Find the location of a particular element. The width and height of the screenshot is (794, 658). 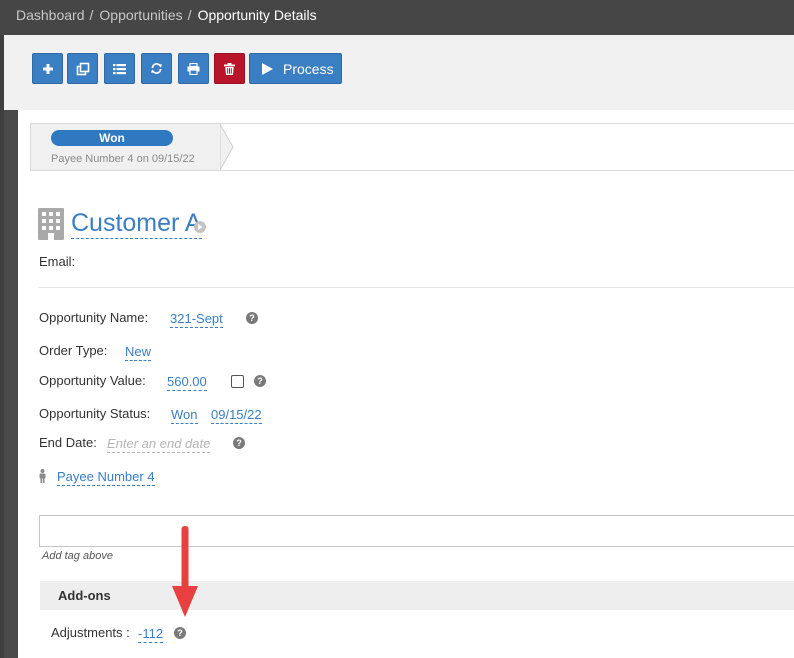

stage-won: Won Payee Number 4 on 09/15/22 is located at coordinates (126, 147).